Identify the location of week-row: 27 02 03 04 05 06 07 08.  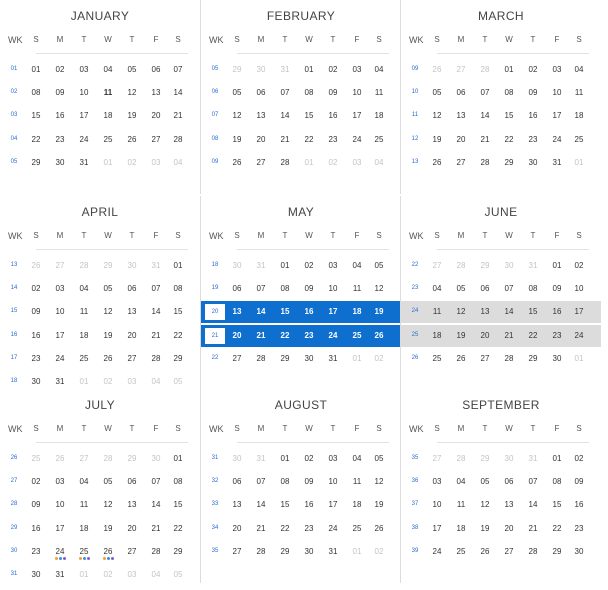
(100, 482).